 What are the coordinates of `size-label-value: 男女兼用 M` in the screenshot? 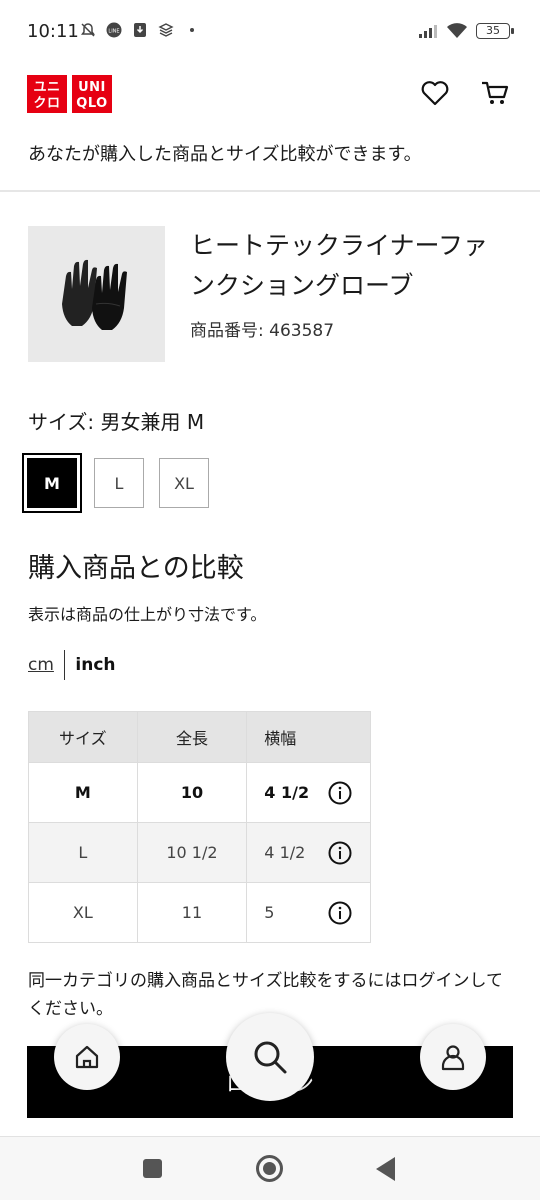 It's located at (152, 422).